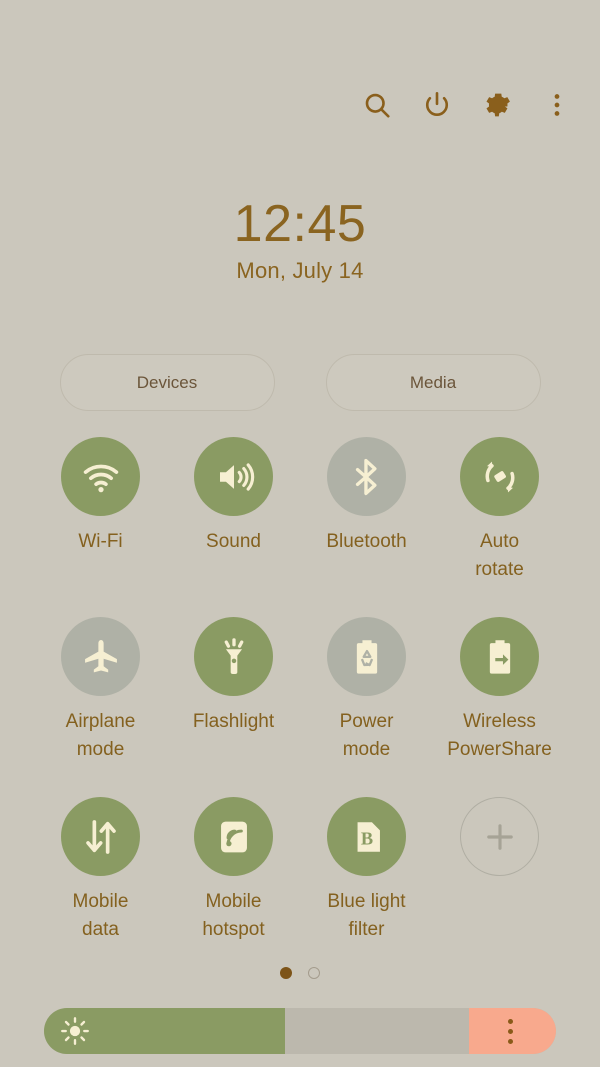 The image size is (600, 1067). I want to click on gear-icon, so click(497, 105).